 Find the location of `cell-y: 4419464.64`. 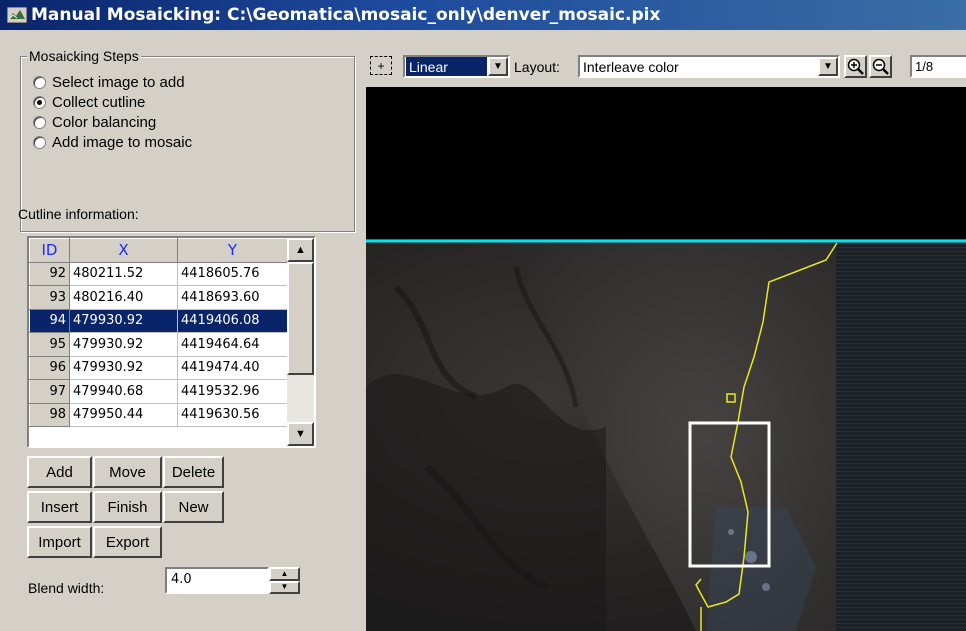

cell-y: 4419464.64 is located at coordinates (232, 344).